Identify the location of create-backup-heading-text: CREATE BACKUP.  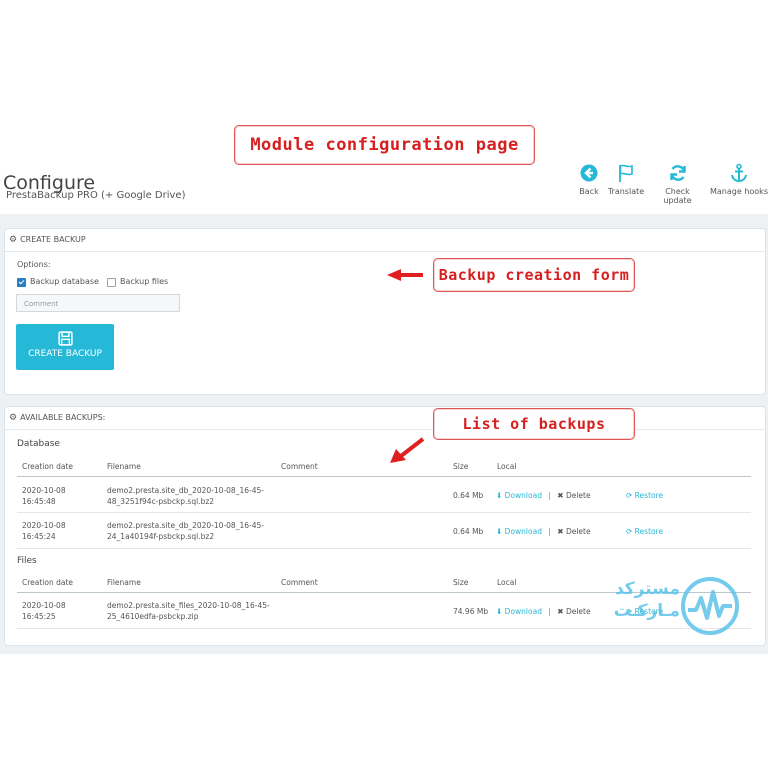
(53, 239).